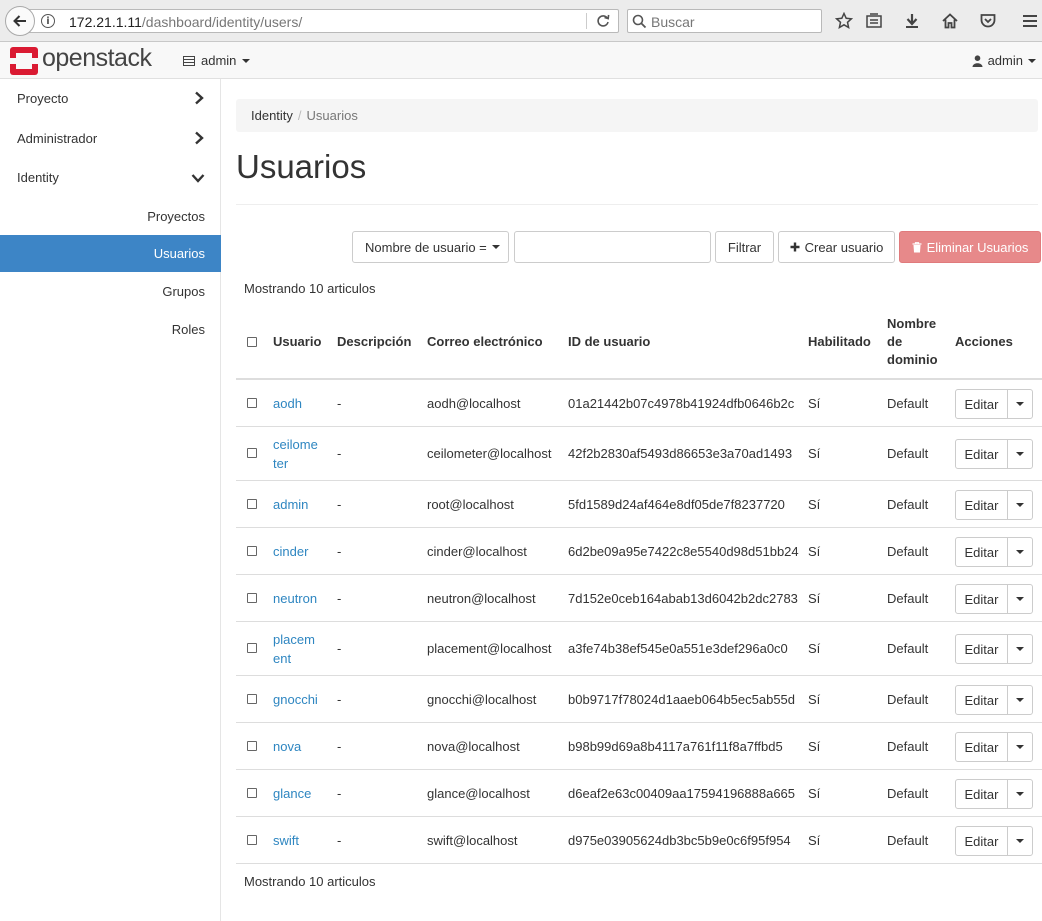  What do you see at coordinates (678, 648) in the screenshot?
I see `user-id: a3fe74b38ef545e0a551e3def296a0c0` at bounding box center [678, 648].